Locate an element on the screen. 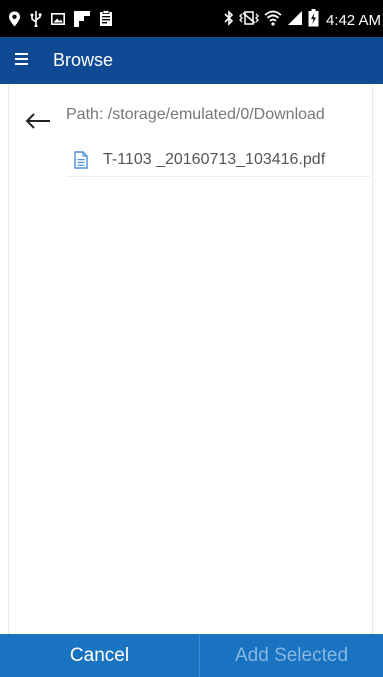  bluetooth-icon is located at coordinates (229, 20).